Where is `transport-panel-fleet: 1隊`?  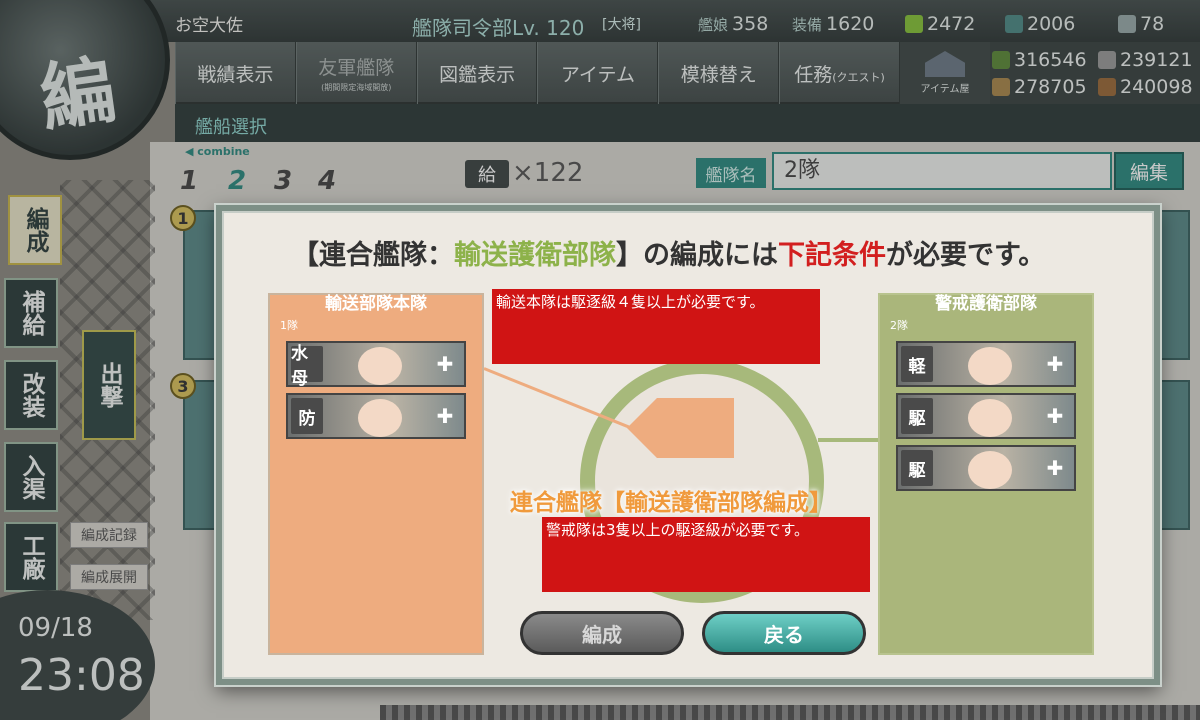
transport-panel-fleet: 1隊 is located at coordinates (289, 325).